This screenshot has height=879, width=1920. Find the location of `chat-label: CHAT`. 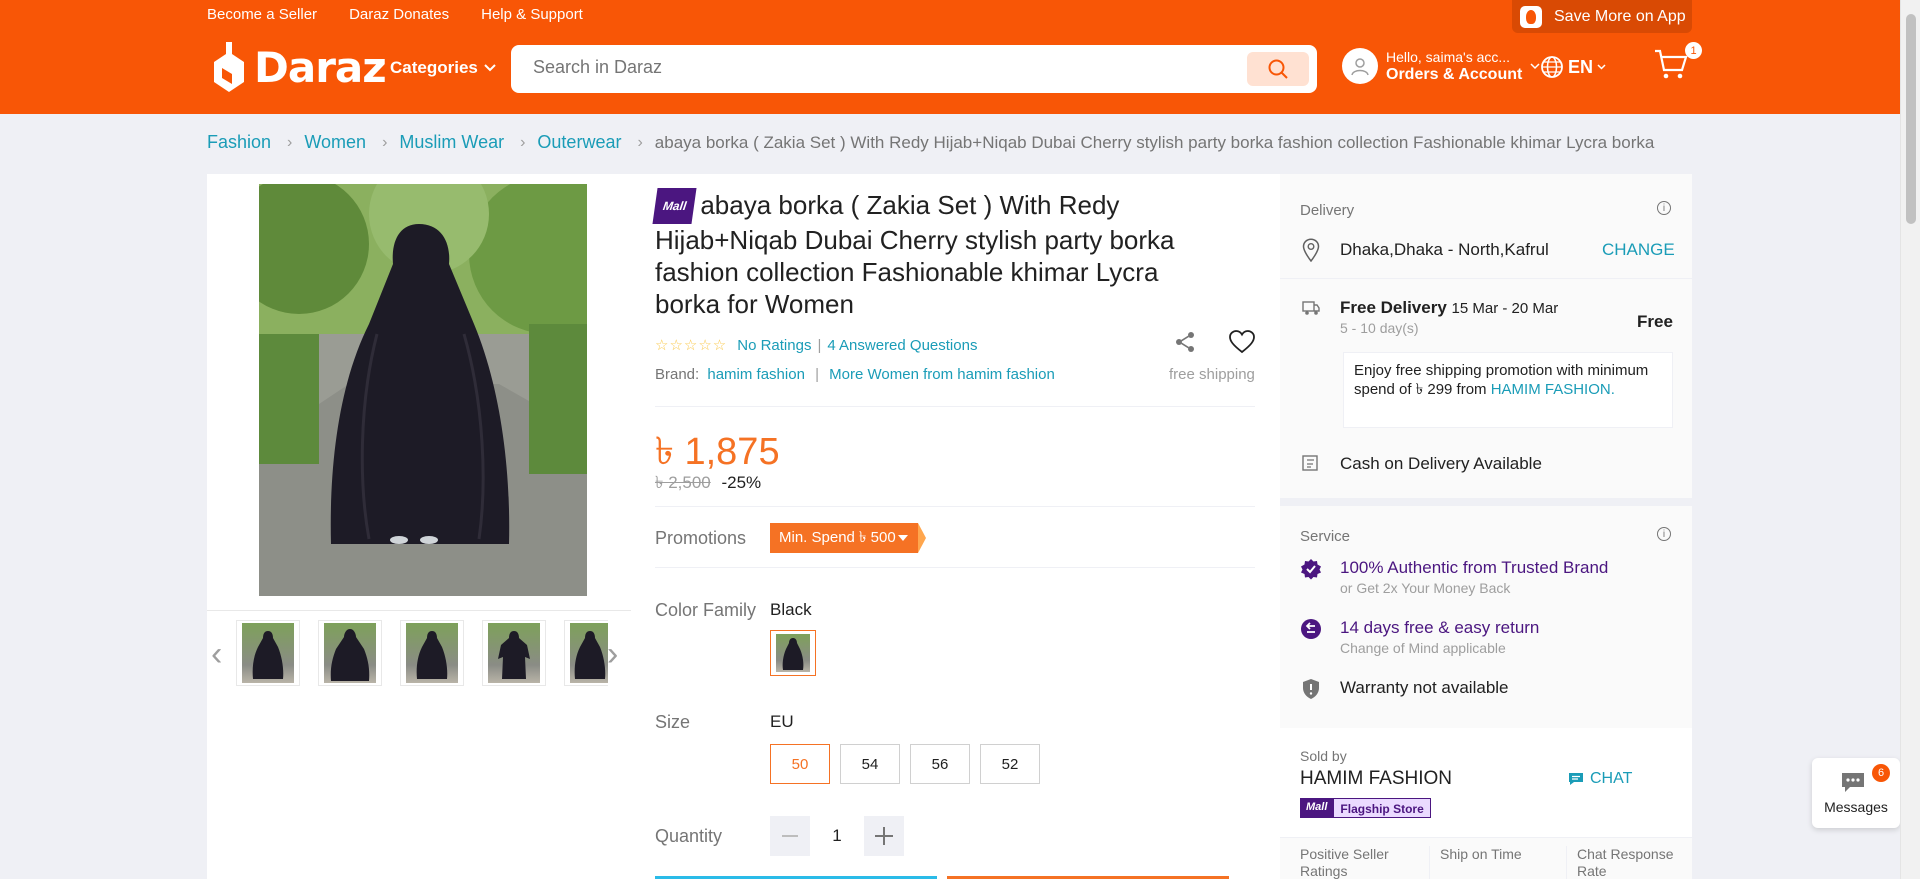

chat-label: CHAT is located at coordinates (1611, 778).